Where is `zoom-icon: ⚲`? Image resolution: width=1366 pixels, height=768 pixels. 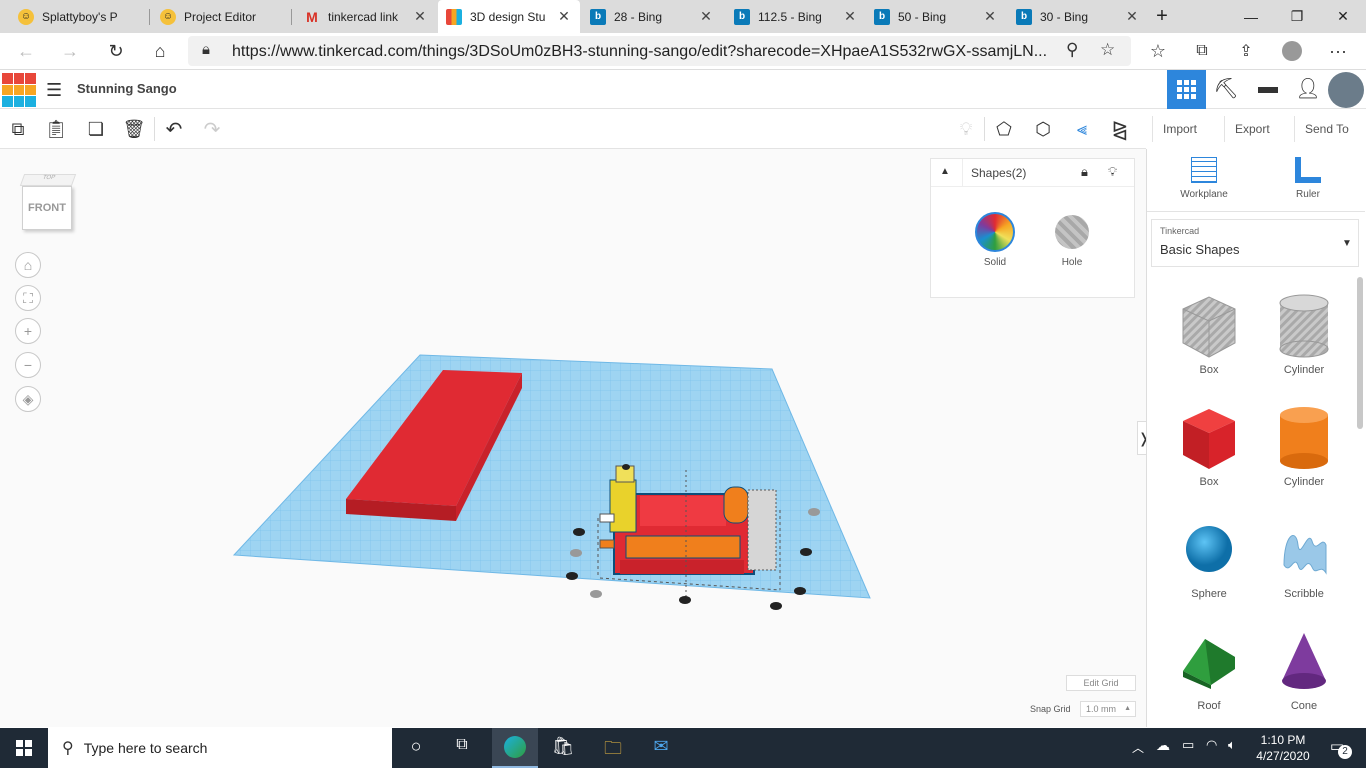
zoom-icon: ⚲ is located at coordinates (1072, 50).